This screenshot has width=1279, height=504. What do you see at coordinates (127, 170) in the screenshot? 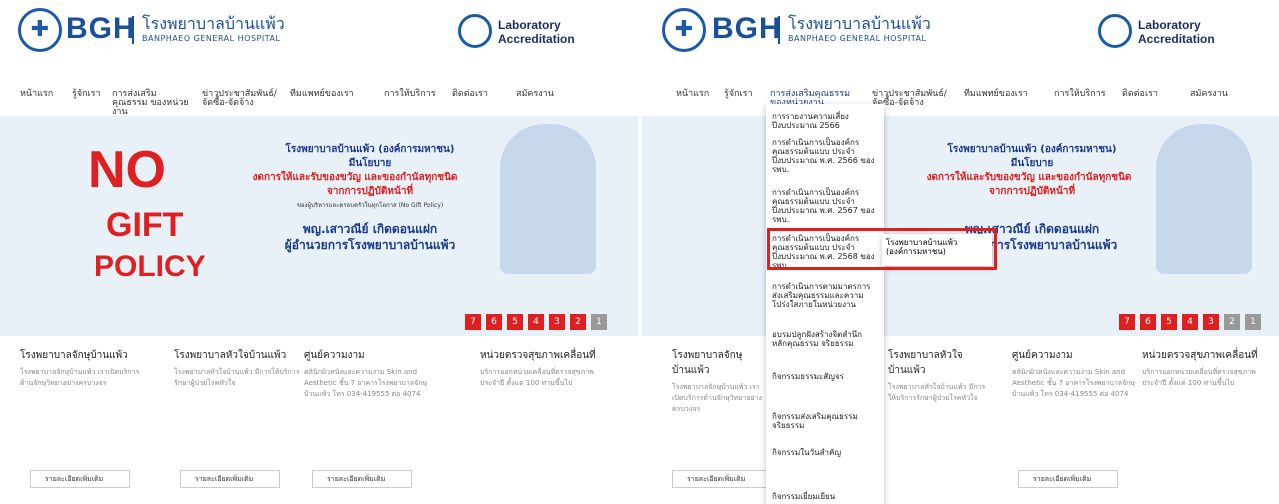
I see `no-text: NO` at bounding box center [127, 170].